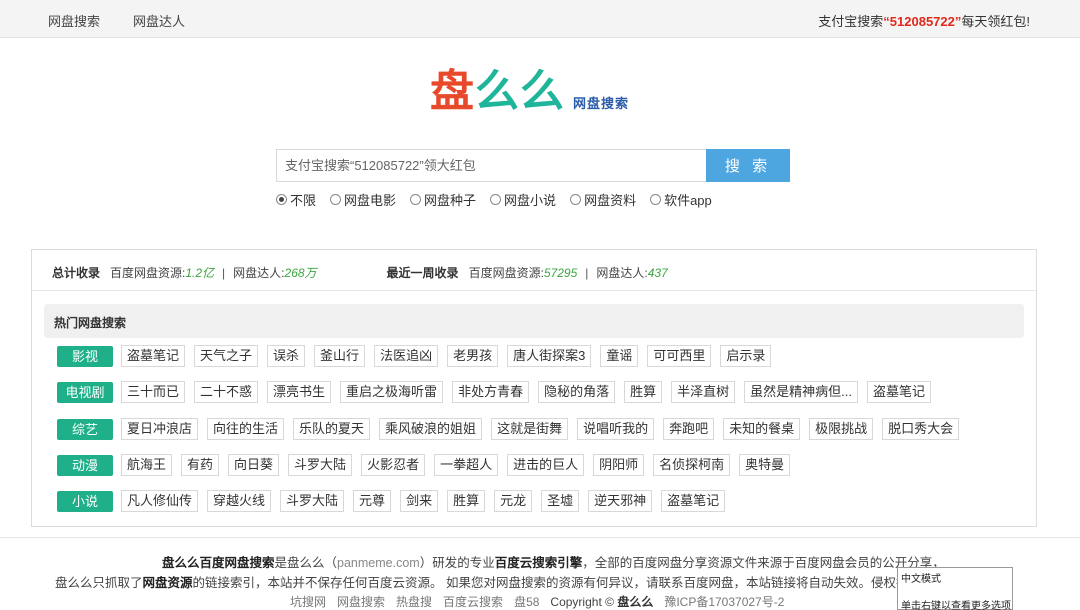  What do you see at coordinates (160, 501) in the screenshot?
I see `hot-tag: 凡人修仙传` at bounding box center [160, 501].